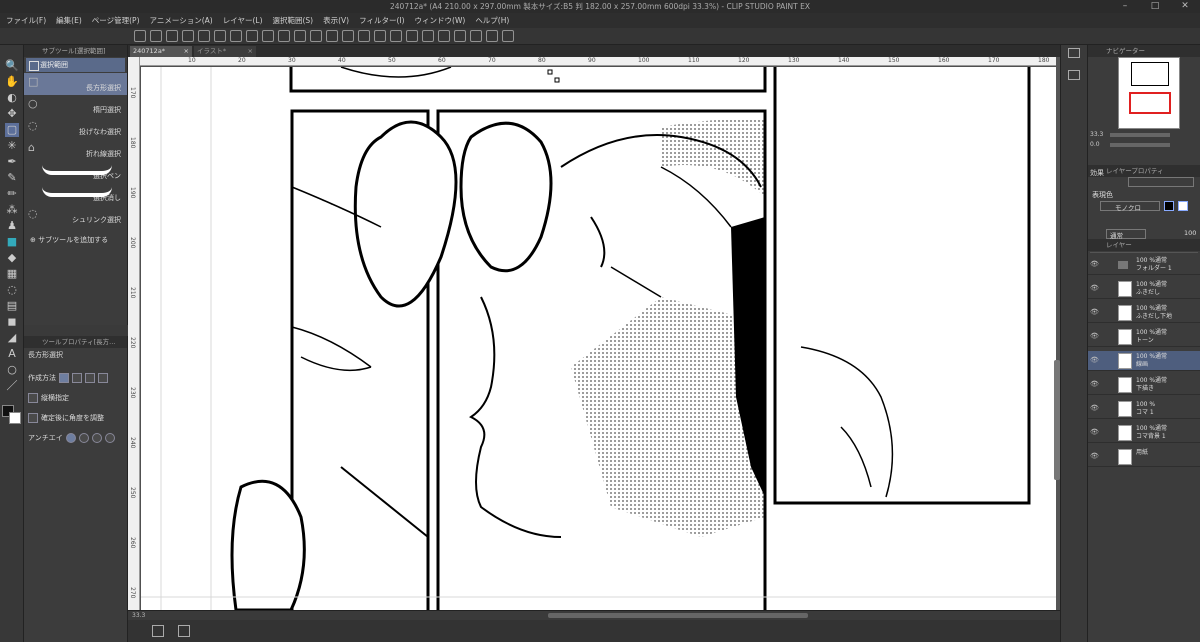 This screenshot has height=642, width=1200. Describe the element at coordinates (12, 98) in the screenshot. I see `eyedropper-icon: ◐` at that location.